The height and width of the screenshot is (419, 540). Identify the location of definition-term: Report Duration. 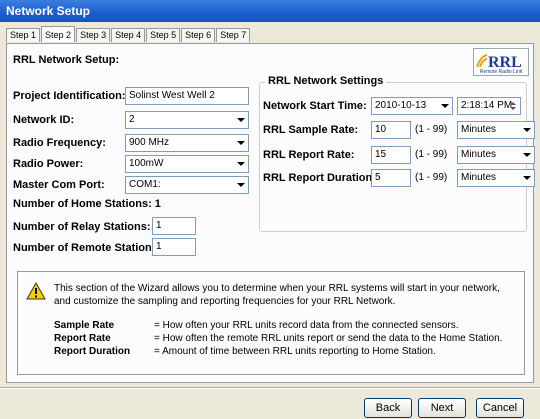
(92, 351).